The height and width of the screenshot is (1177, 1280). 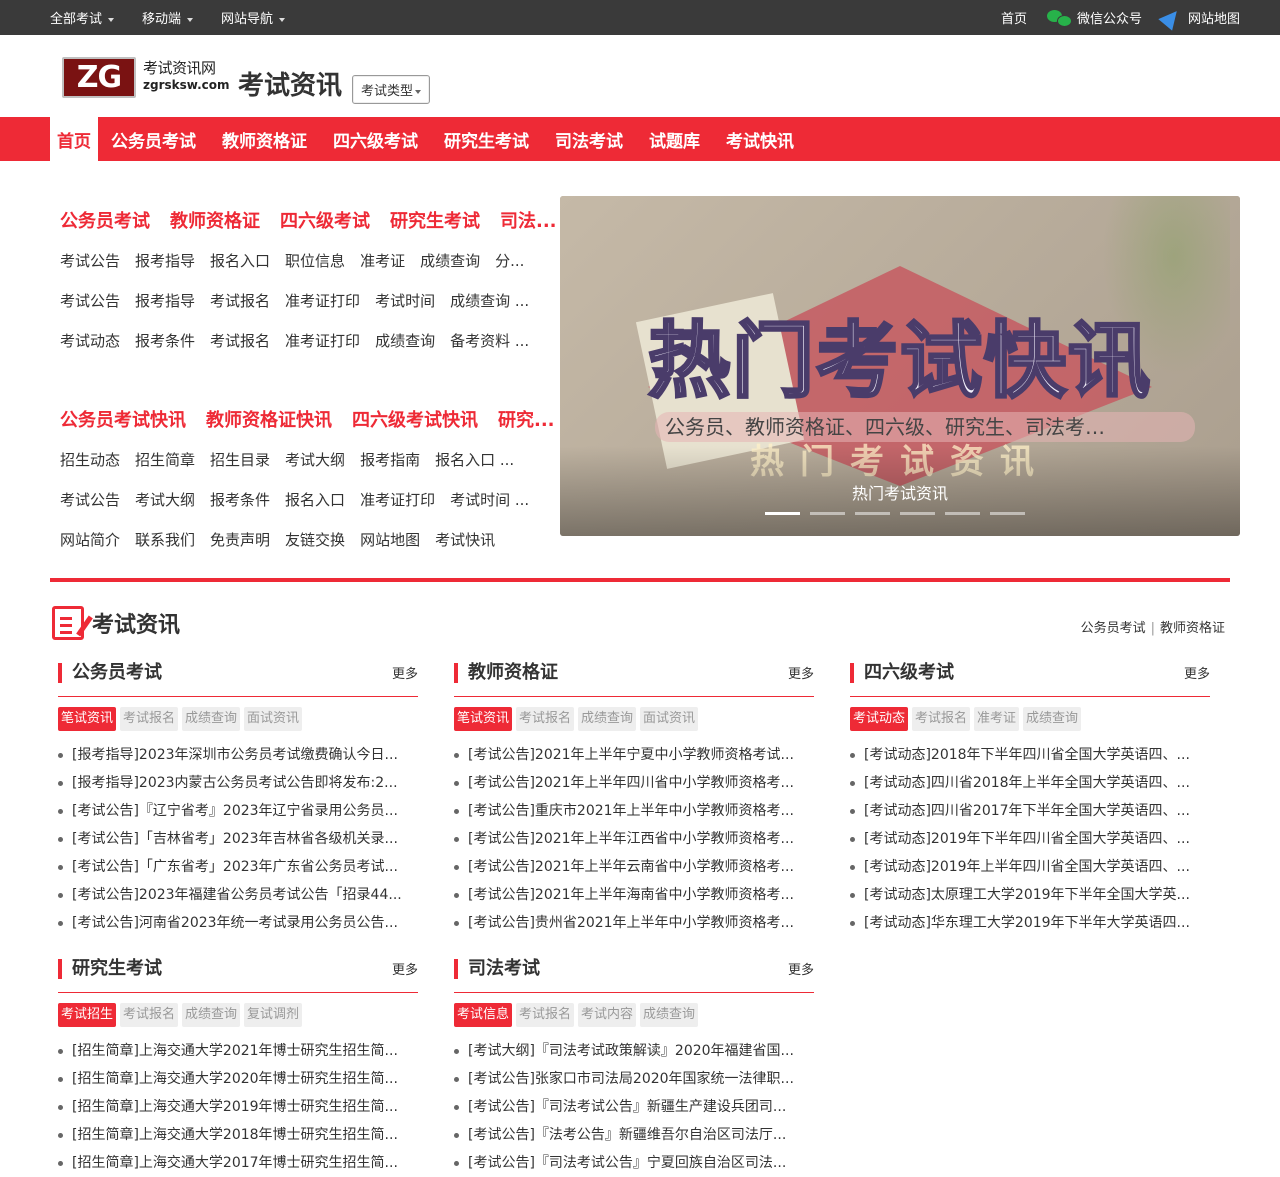 What do you see at coordinates (1113, 628) in the screenshot?
I see `section-link-civil: 公务员考试` at bounding box center [1113, 628].